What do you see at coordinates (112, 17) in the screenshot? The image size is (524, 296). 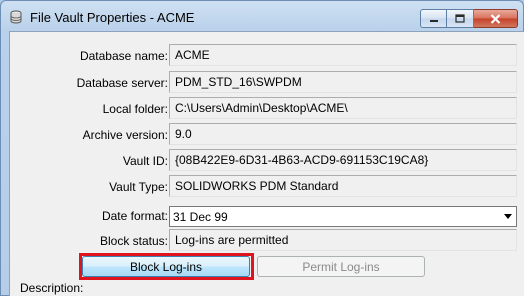 I see `window-title: File Vault Properties - ACME` at bounding box center [112, 17].